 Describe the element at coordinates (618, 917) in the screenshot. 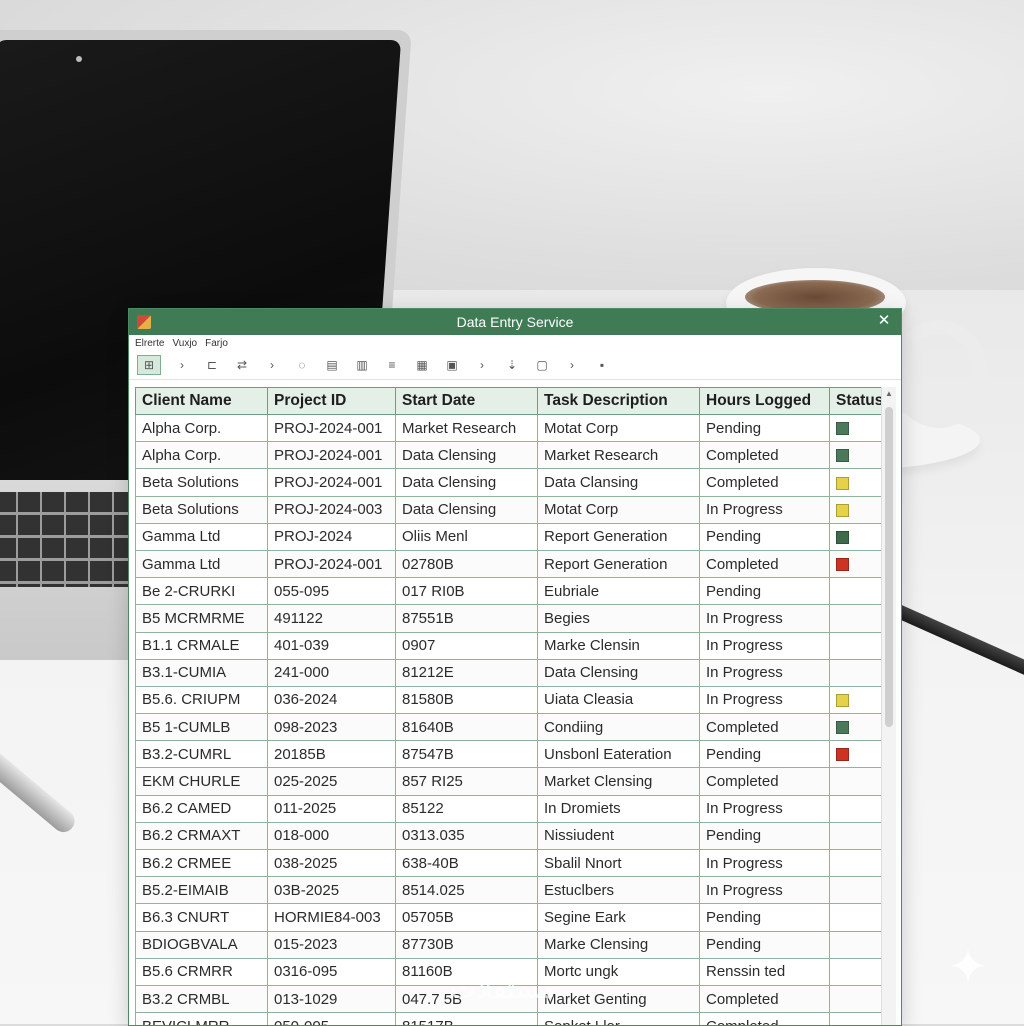

I see `table-cell: Segine Eark` at that location.